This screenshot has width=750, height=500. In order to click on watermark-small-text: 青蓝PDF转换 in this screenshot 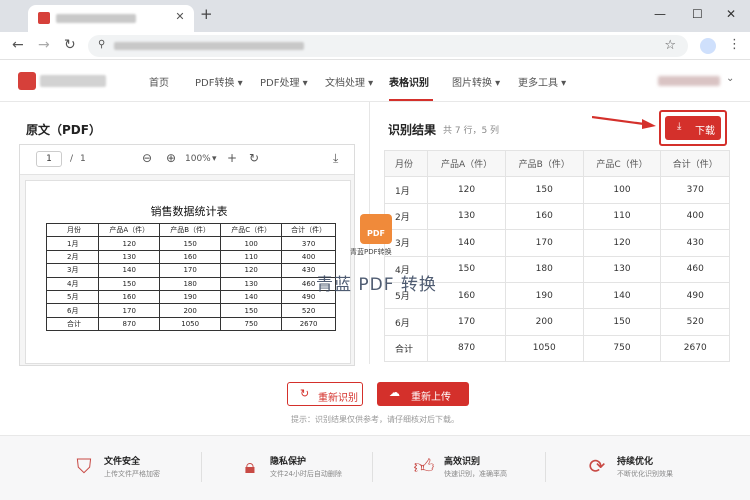, I will do `click(371, 252)`.